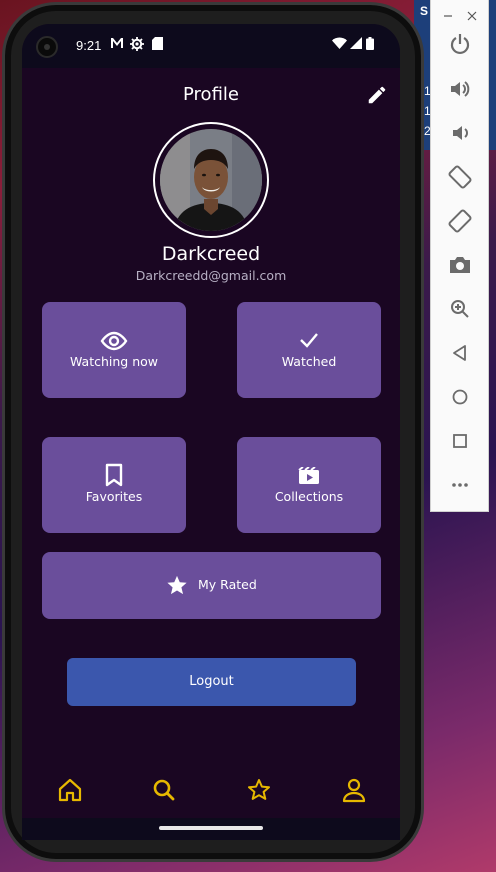  What do you see at coordinates (164, 790) in the screenshot?
I see `search-icon` at bounding box center [164, 790].